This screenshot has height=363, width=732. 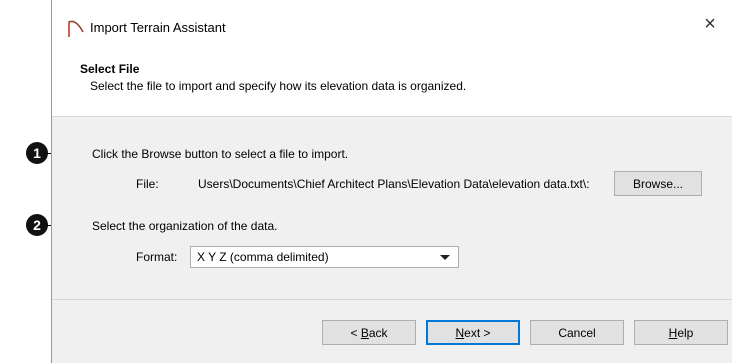 What do you see at coordinates (710, 24) in the screenshot?
I see `close-icon: ×` at bounding box center [710, 24].